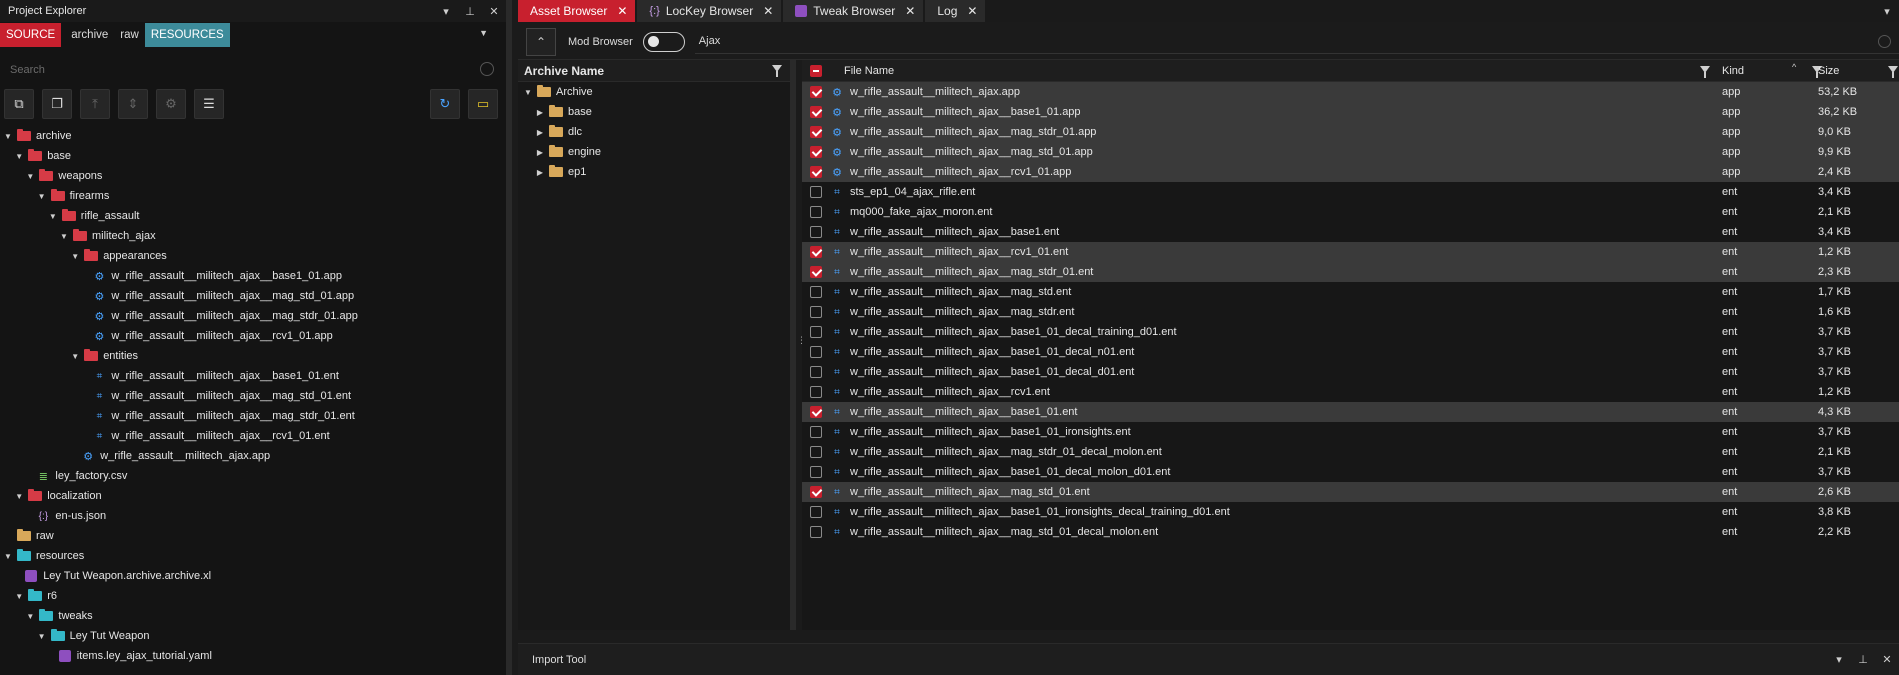 Image resolution: width=1899 pixels, height=675 pixels. What do you see at coordinates (171, 104) in the screenshot?
I see `file-settings-button: ⚙` at bounding box center [171, 104].